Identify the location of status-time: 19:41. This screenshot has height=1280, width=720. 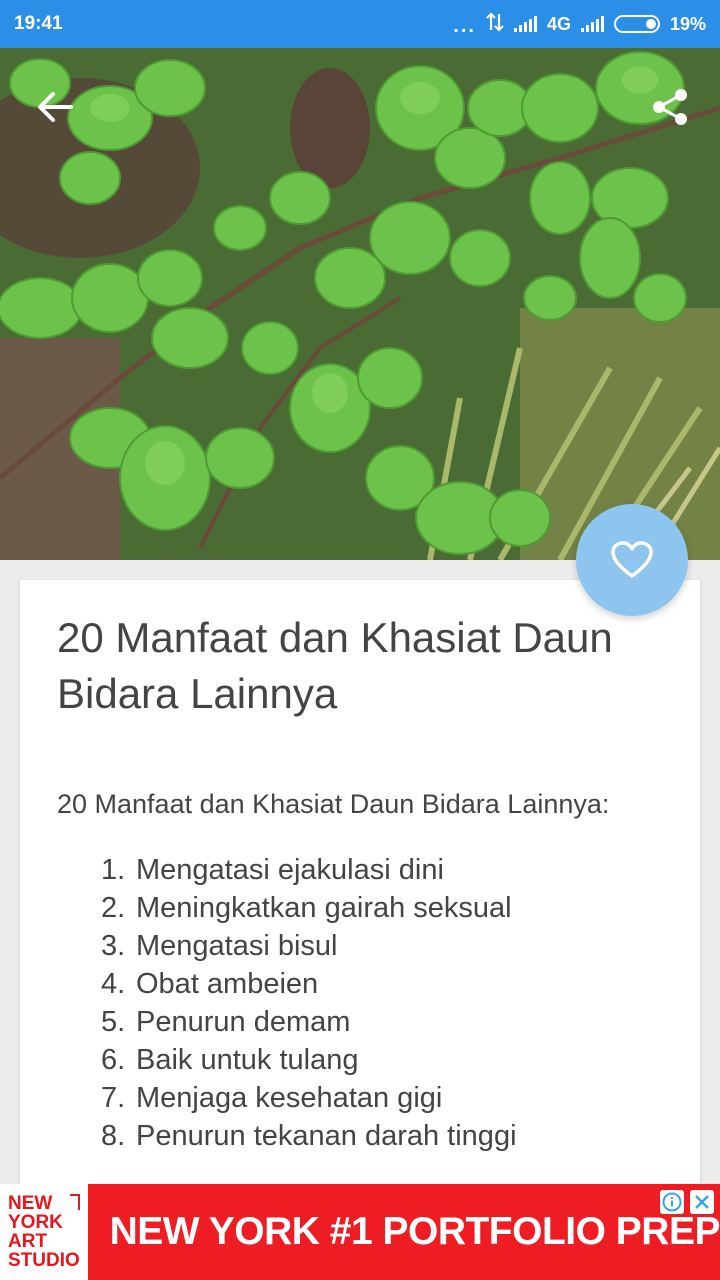
(38, 23).